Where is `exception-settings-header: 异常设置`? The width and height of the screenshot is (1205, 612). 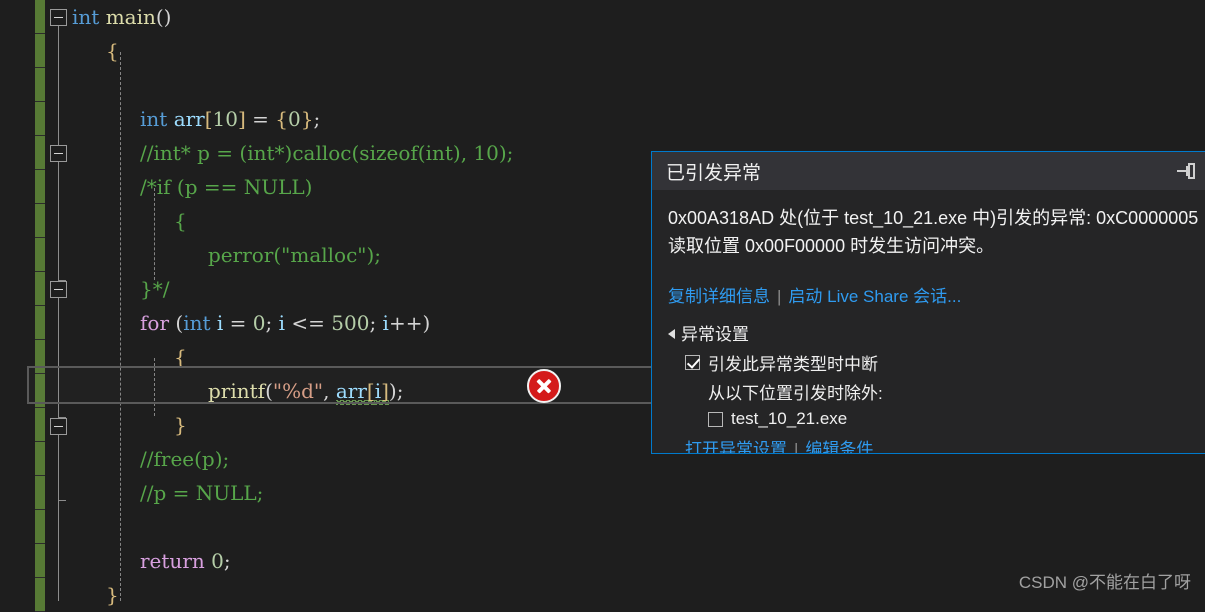 exception-settings-header: 异常设置 is located at coordinates (936, 332).